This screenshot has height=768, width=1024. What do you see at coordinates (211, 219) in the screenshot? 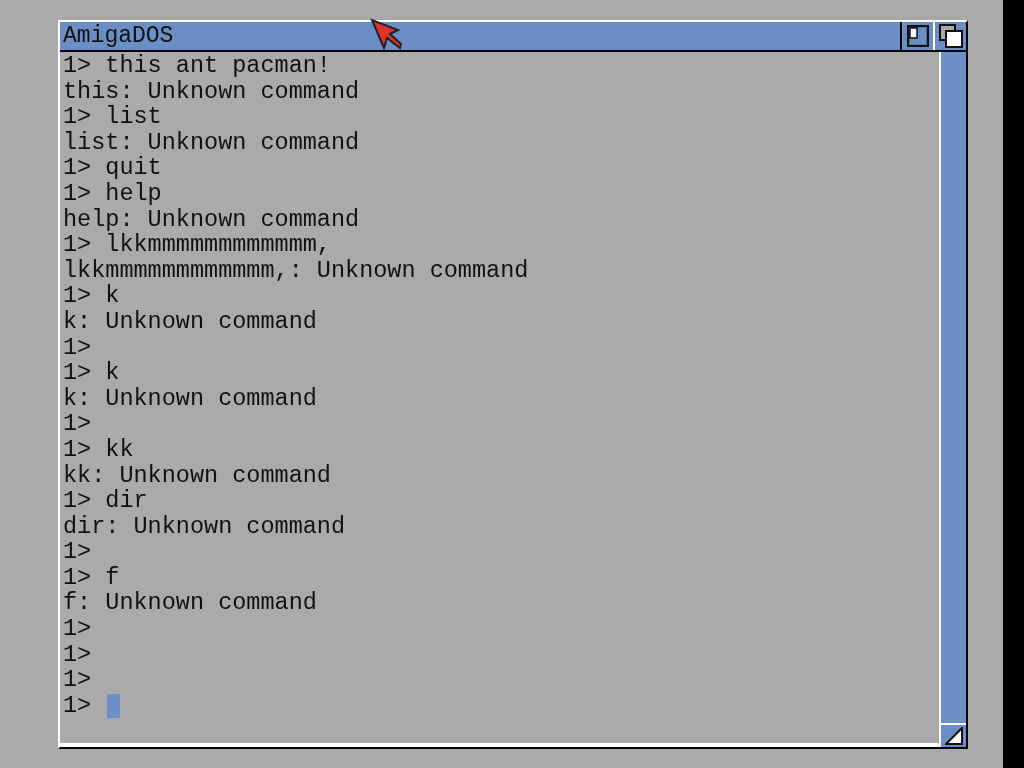
I see `console-line: help: Unknown command` at bounding box center [211, 219].